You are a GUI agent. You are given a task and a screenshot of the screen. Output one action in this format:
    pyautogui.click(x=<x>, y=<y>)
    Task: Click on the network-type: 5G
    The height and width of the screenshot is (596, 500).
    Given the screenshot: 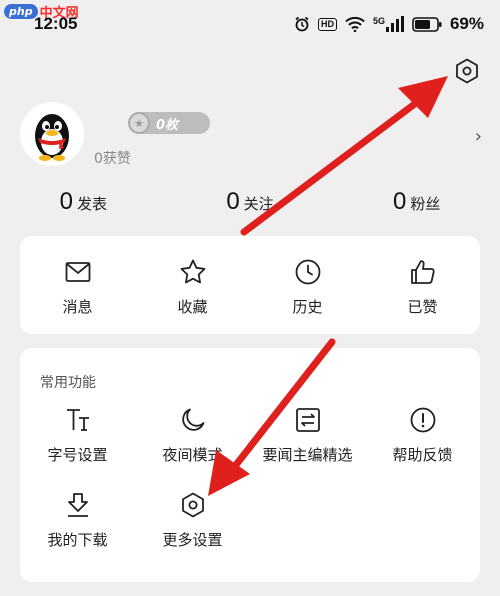 What is the action you would take?
    pyautogui.click(x=378, y=21)
    